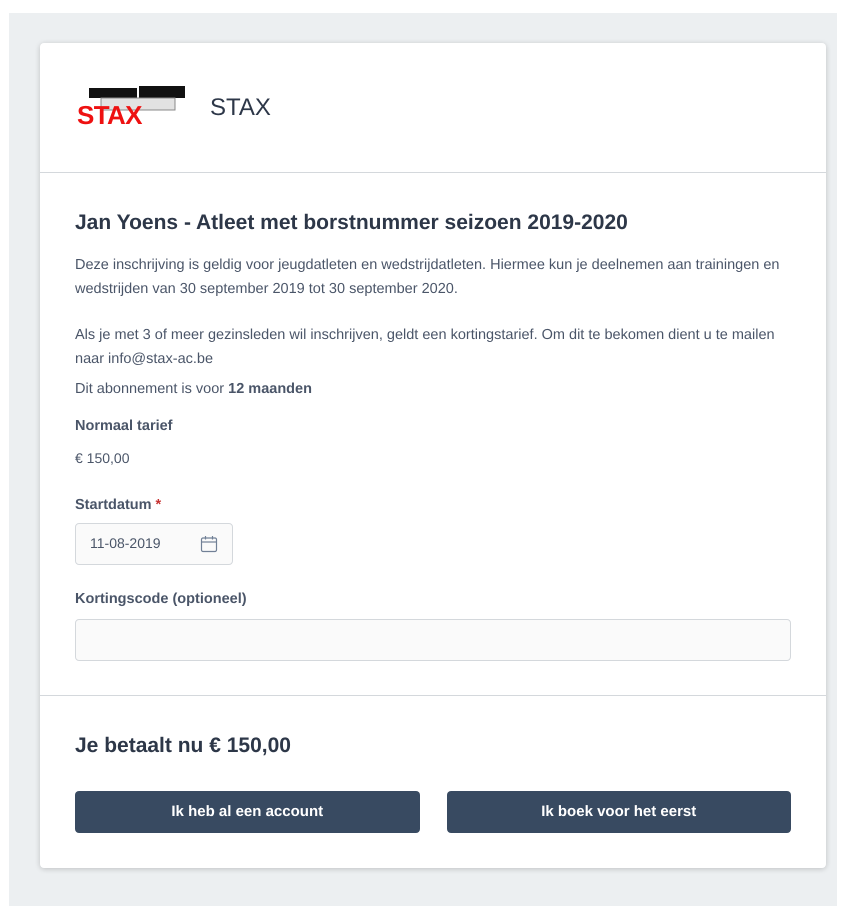  I want to click on description-paragraph: Deze inschrijving is geldig voor jeugdatleten en wedstrijdatleten. Hiermee kun je deelnemen aan trainingen en wedstrijden van 30 september 2019 tot 30 september 2020., so click(427, 277).